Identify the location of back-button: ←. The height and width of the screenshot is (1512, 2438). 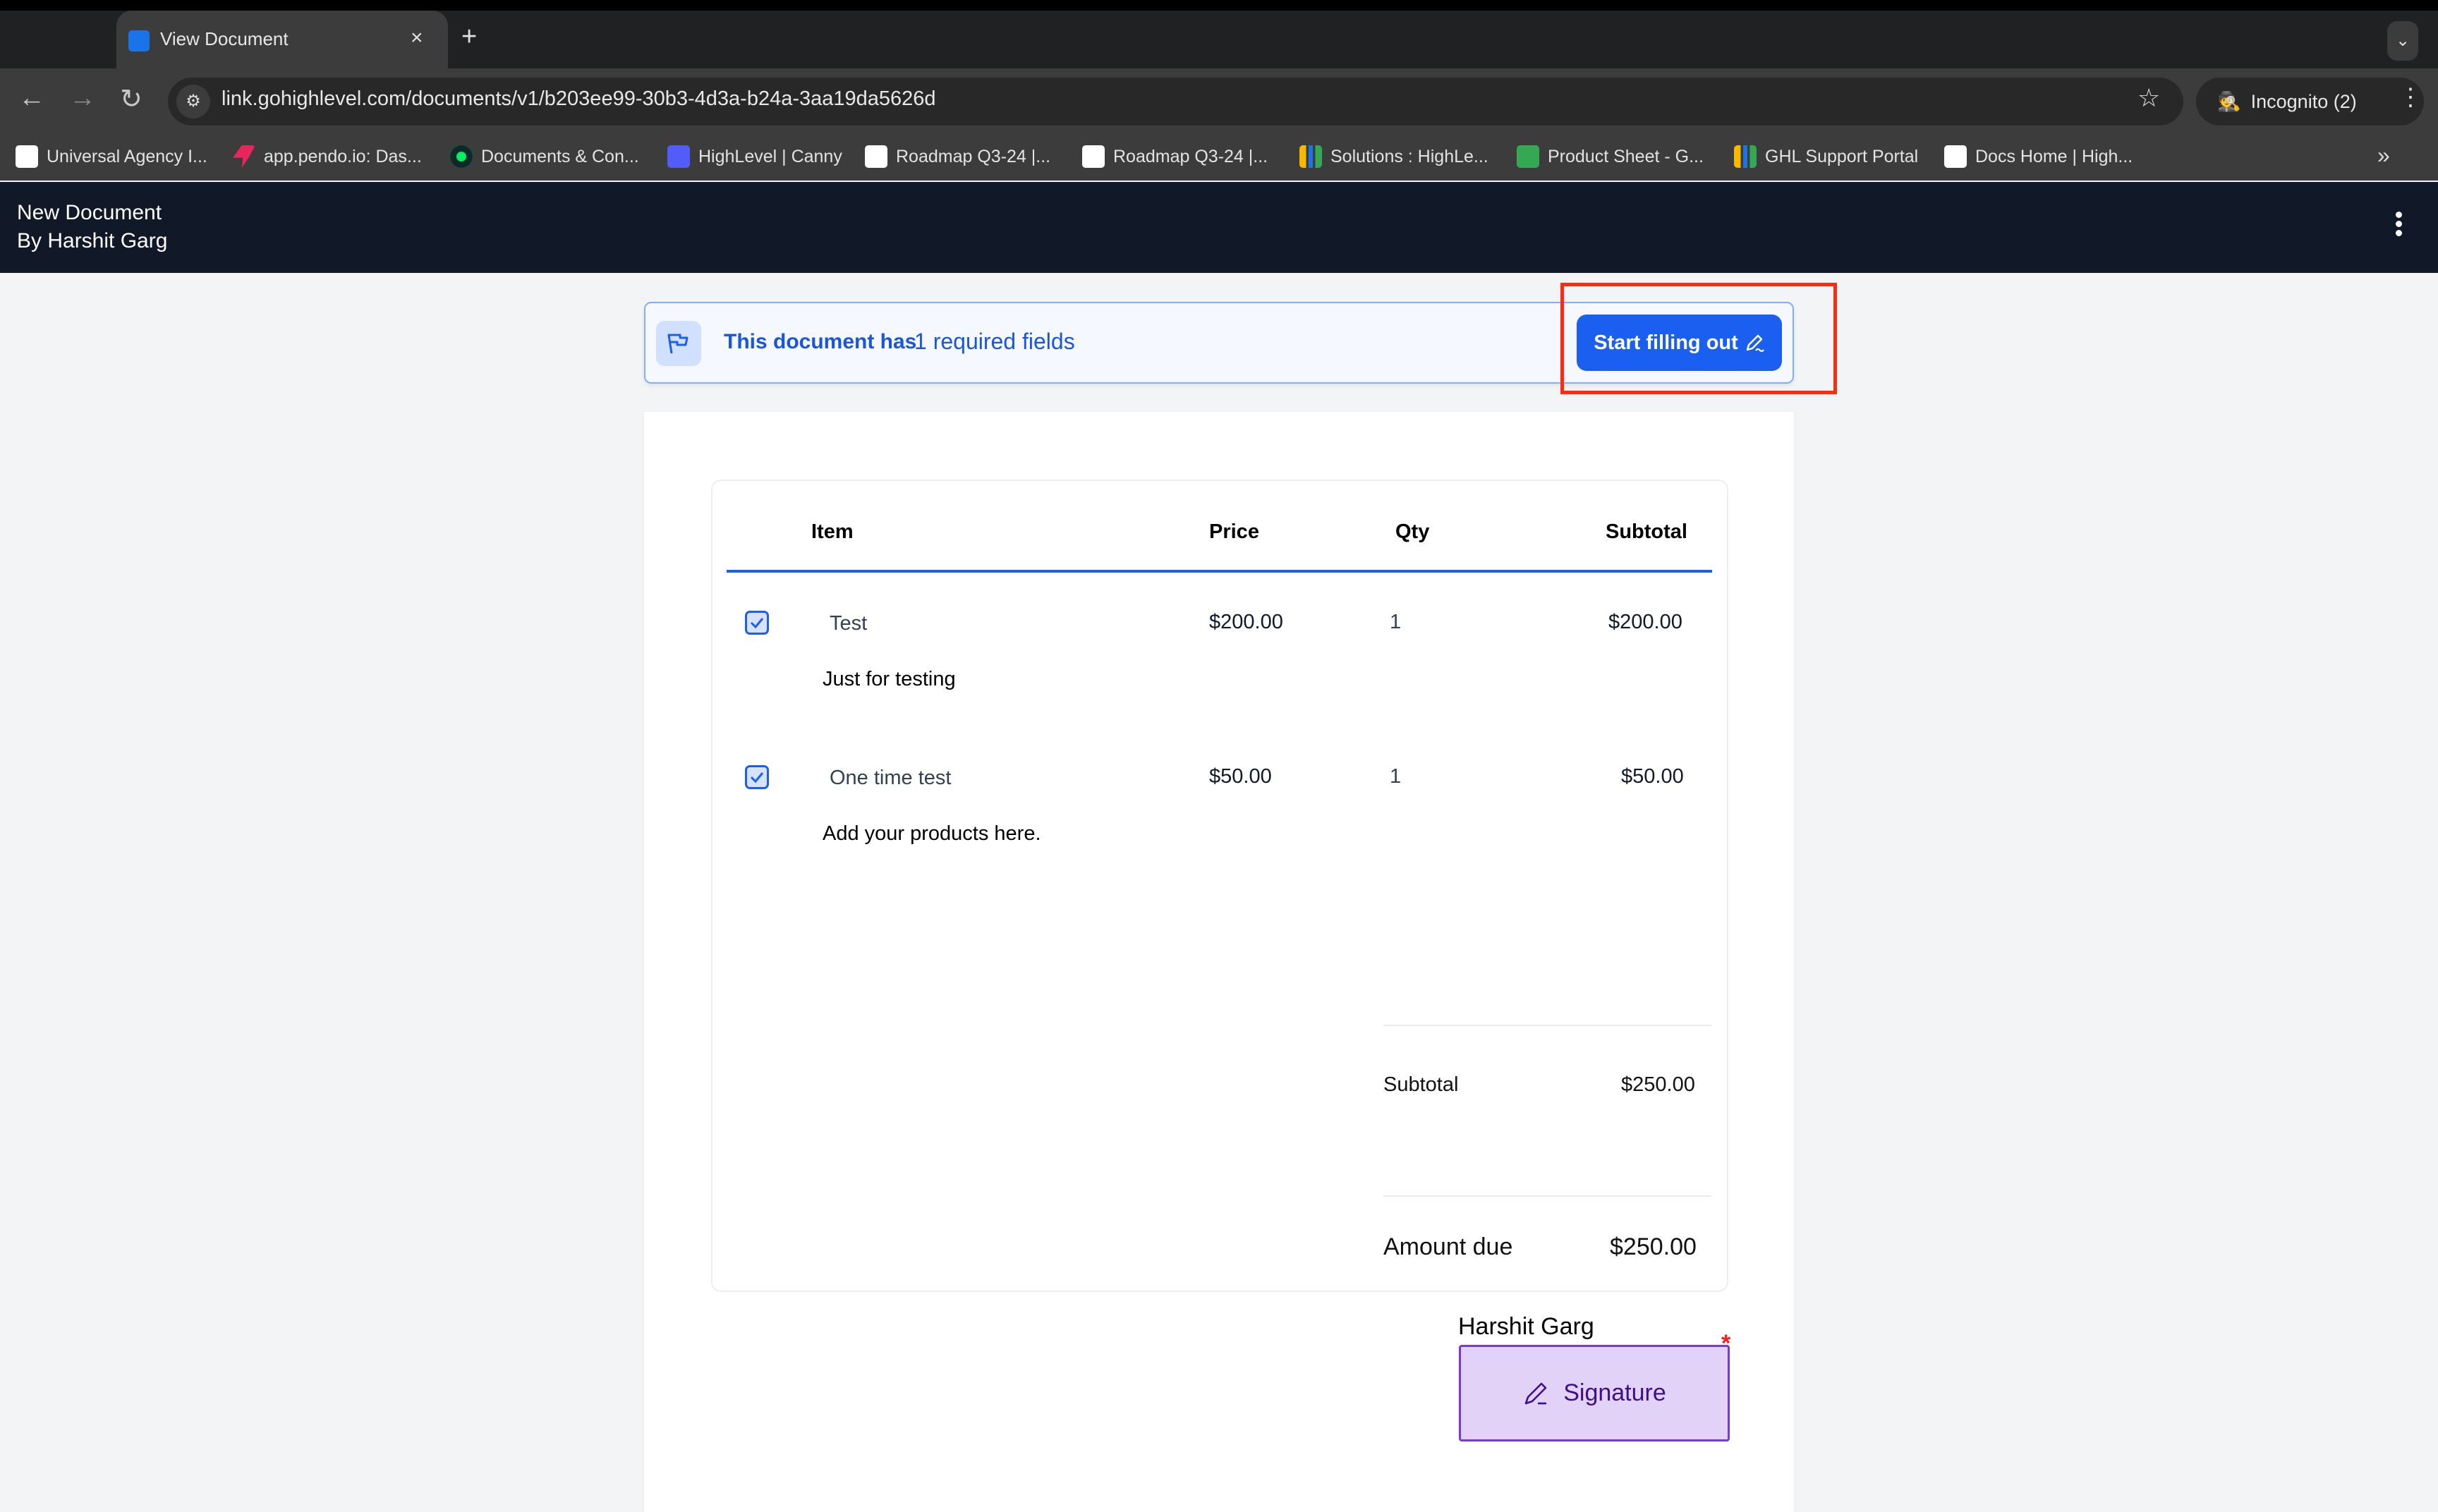
(31, 98).